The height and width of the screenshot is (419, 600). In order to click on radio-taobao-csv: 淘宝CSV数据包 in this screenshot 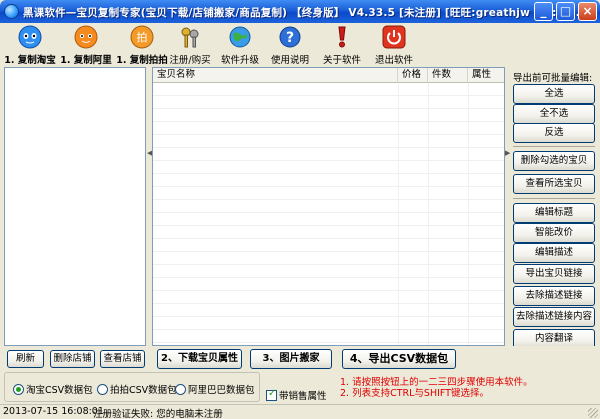, I will do `click(53, 389)`.